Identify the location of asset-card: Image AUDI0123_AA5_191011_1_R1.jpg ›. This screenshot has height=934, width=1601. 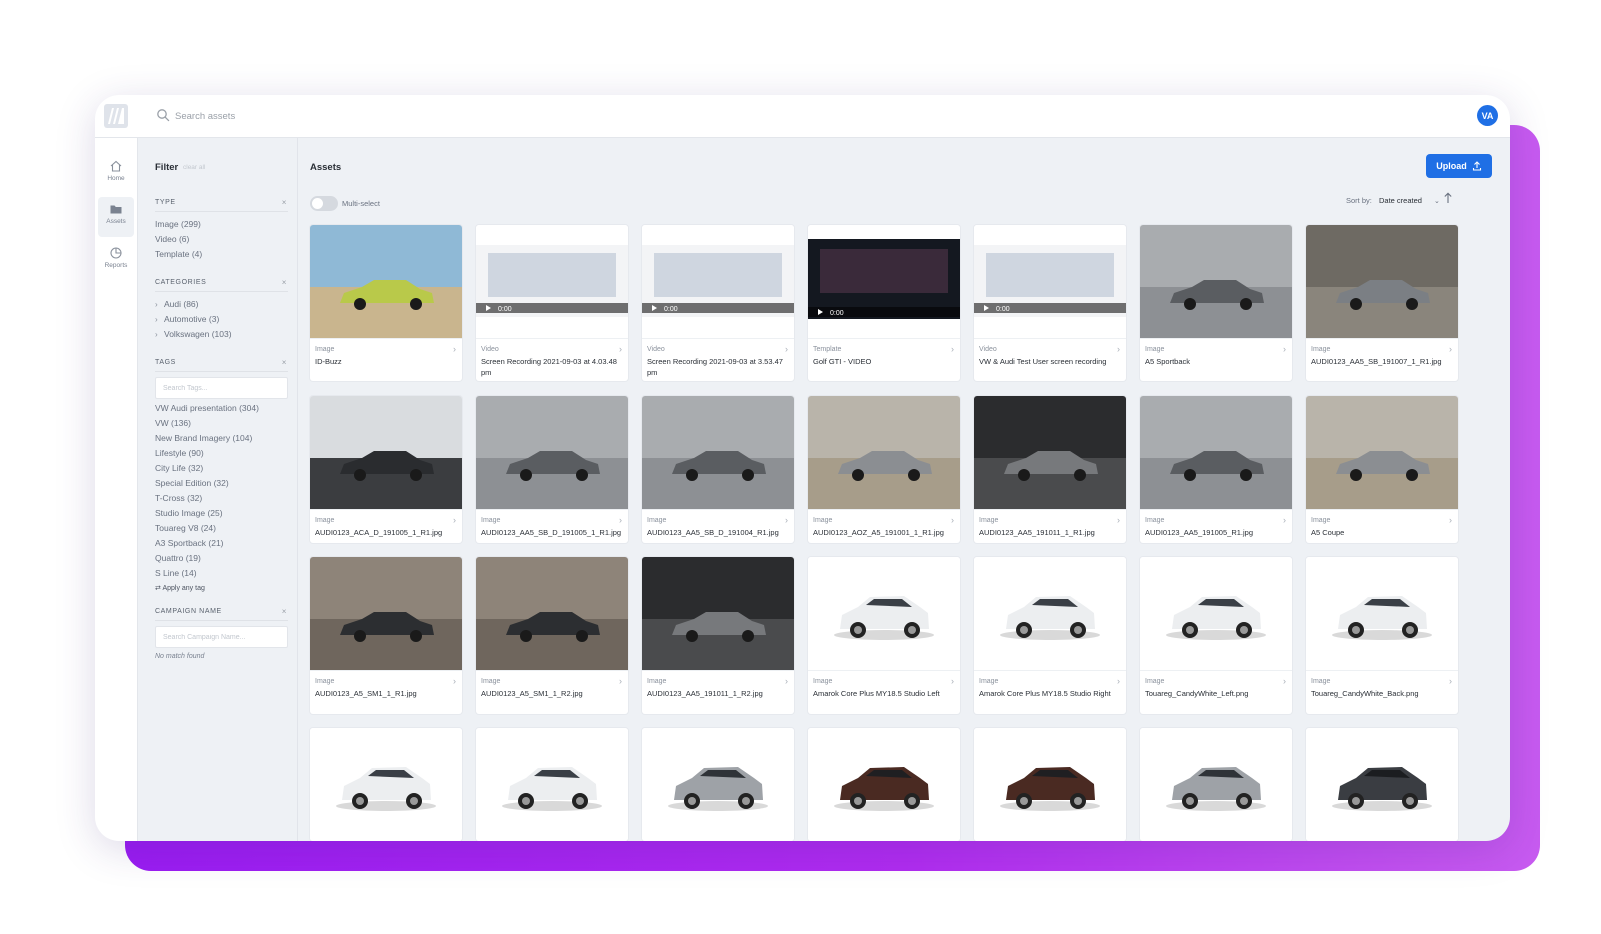
(1050, 469).